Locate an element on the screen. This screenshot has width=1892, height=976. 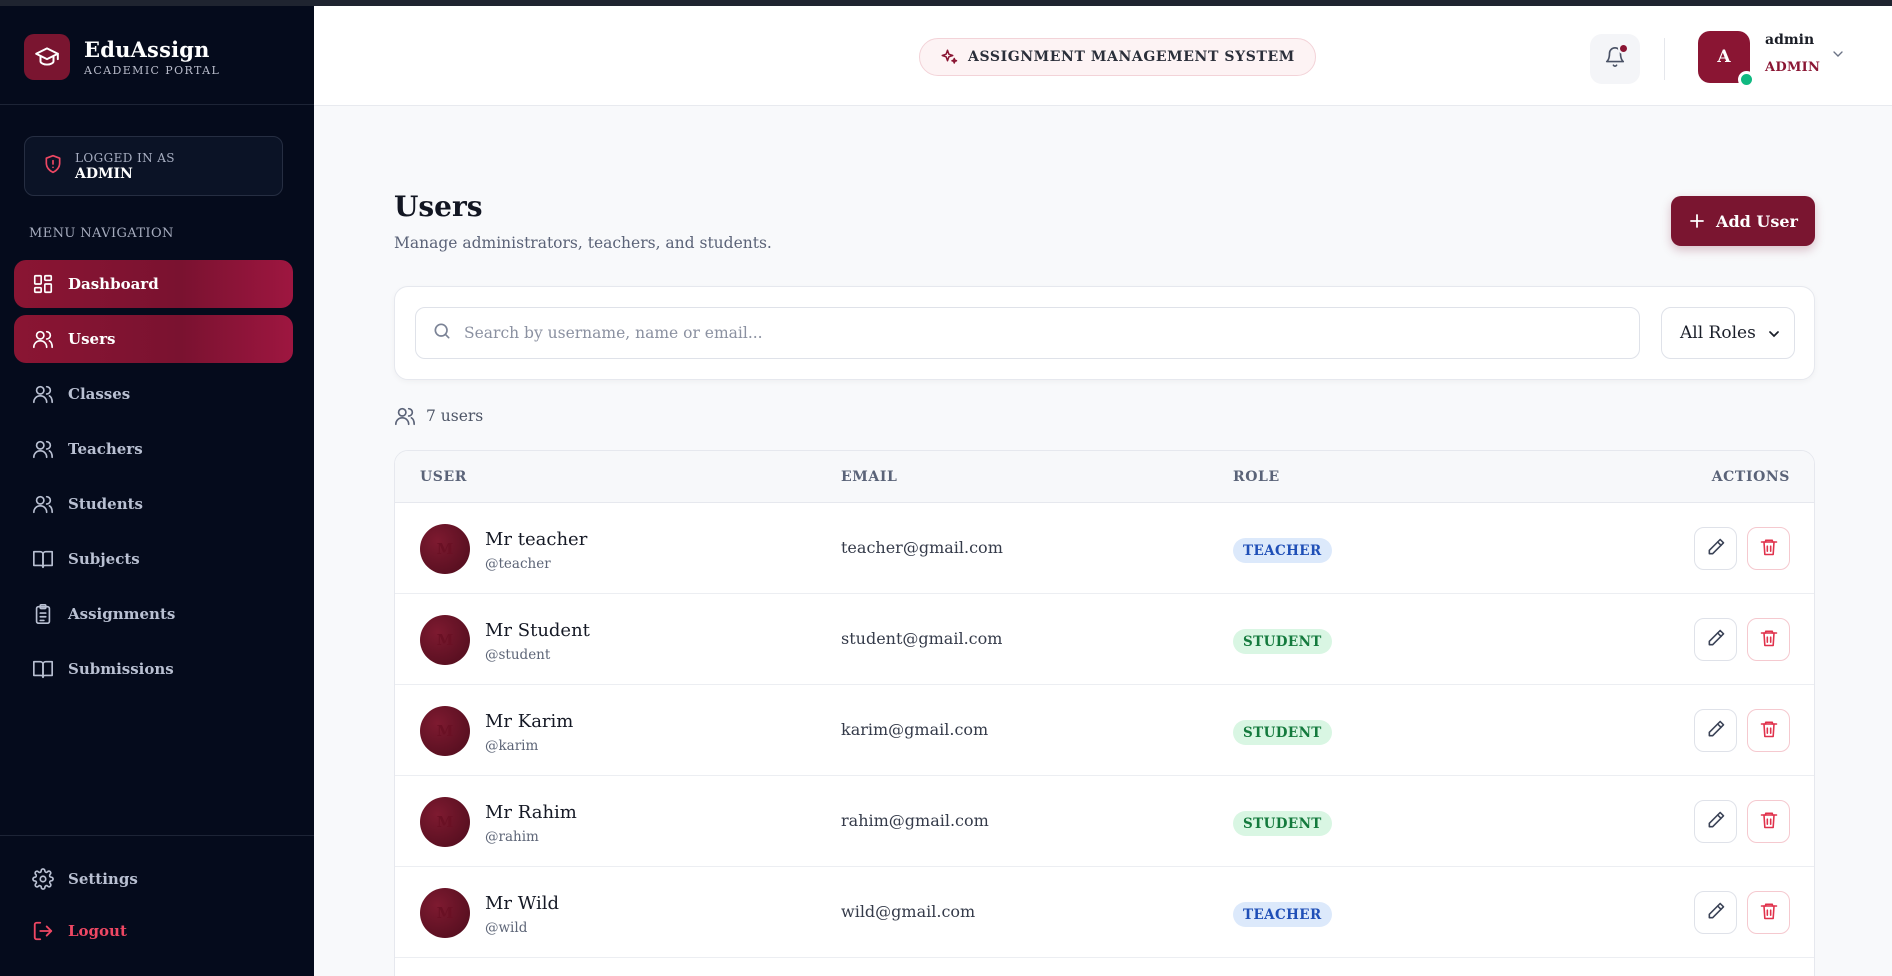
clipboard-icon is located at coordinates (43, 614).